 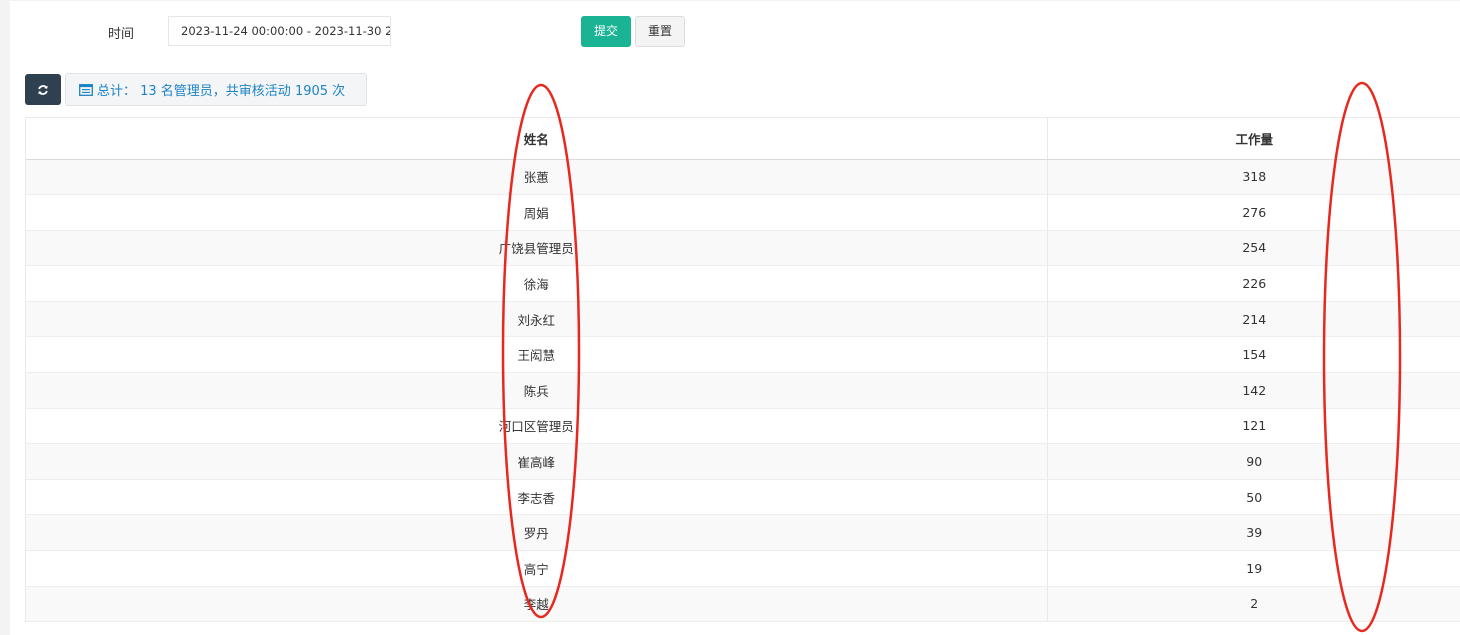 I want to click on table-row: 广饶县管理员 254, so click(x=743, y=248).